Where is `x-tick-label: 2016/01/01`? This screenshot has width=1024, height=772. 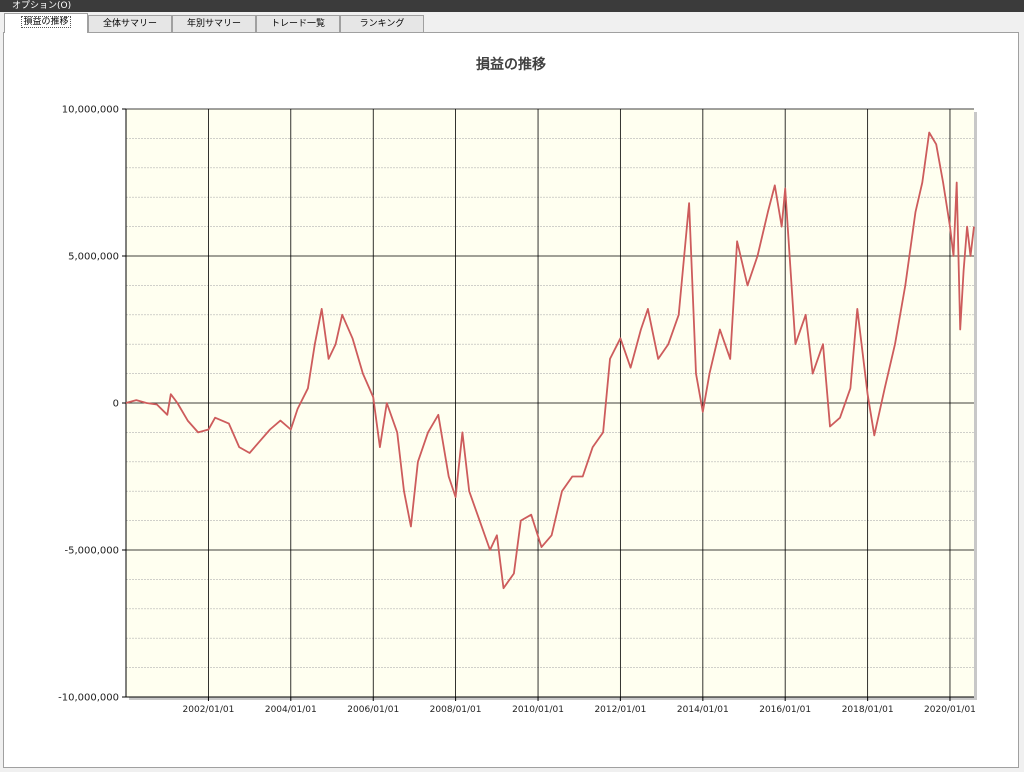 x-tick-label: 2016/01/01 is located at coordinates (785, 710).